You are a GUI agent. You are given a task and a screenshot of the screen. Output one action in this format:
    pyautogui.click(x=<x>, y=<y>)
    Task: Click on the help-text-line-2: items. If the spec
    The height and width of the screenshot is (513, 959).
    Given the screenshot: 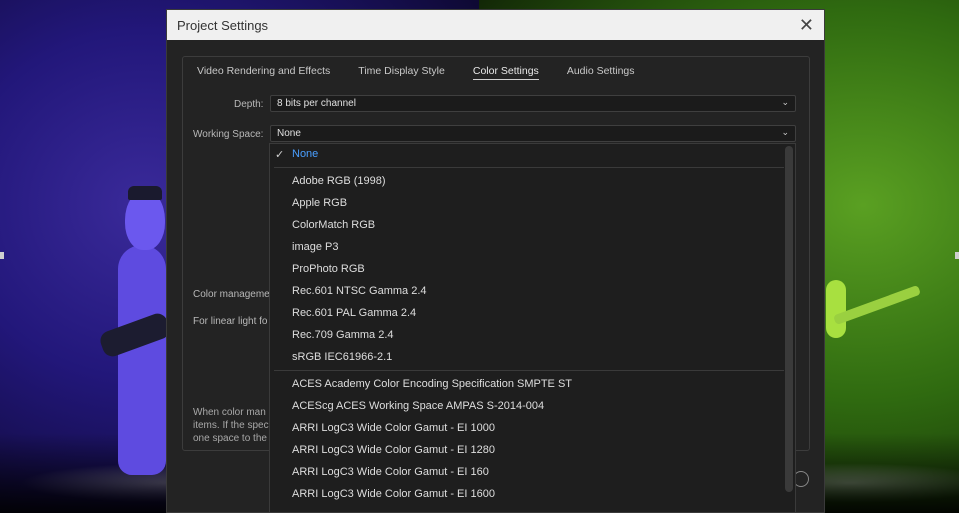 What is the action you would take?
    pyautogui.click(x=231, y=425)
    